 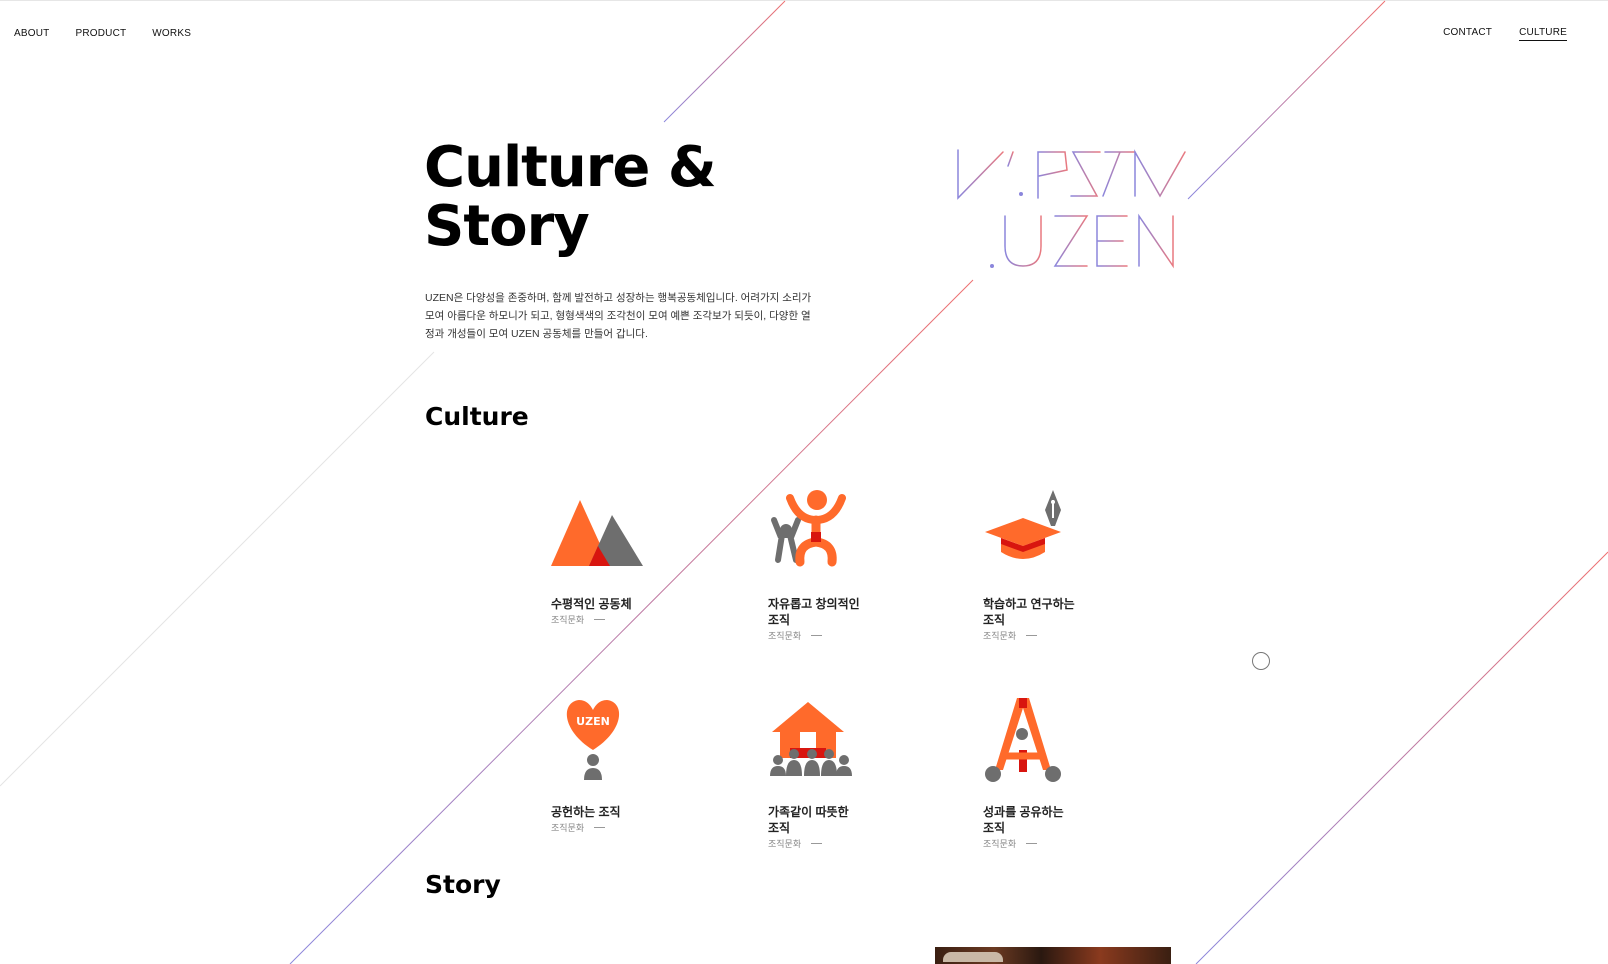 I want to click on culture-card-name: 가족같이 따뜻한 조직, so click(x=808, y=820).